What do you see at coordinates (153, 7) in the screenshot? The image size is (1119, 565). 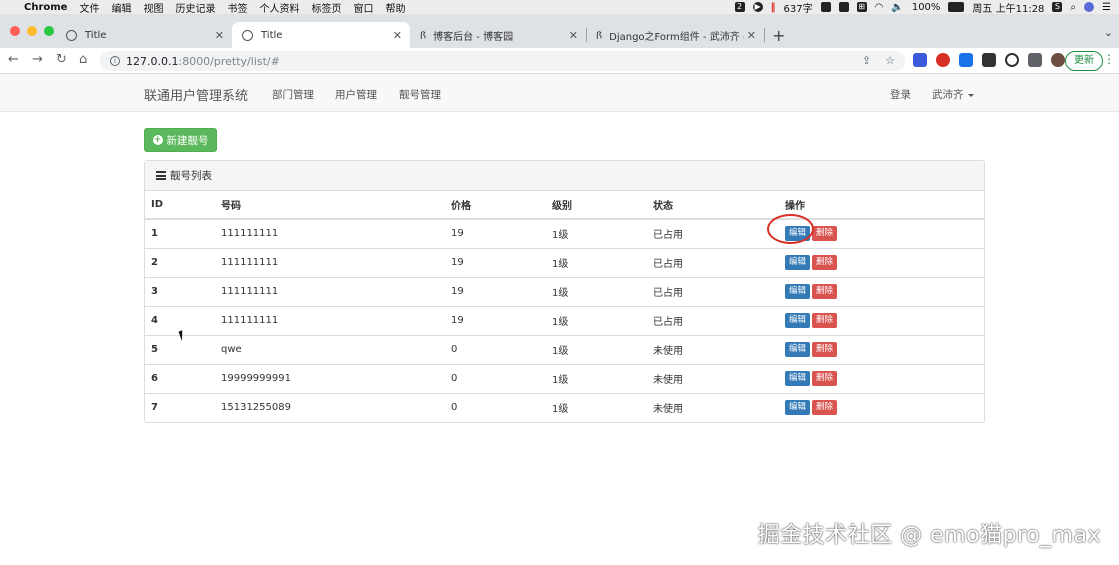 I see `menu-view: 视图` at bounding box center [153, 7].